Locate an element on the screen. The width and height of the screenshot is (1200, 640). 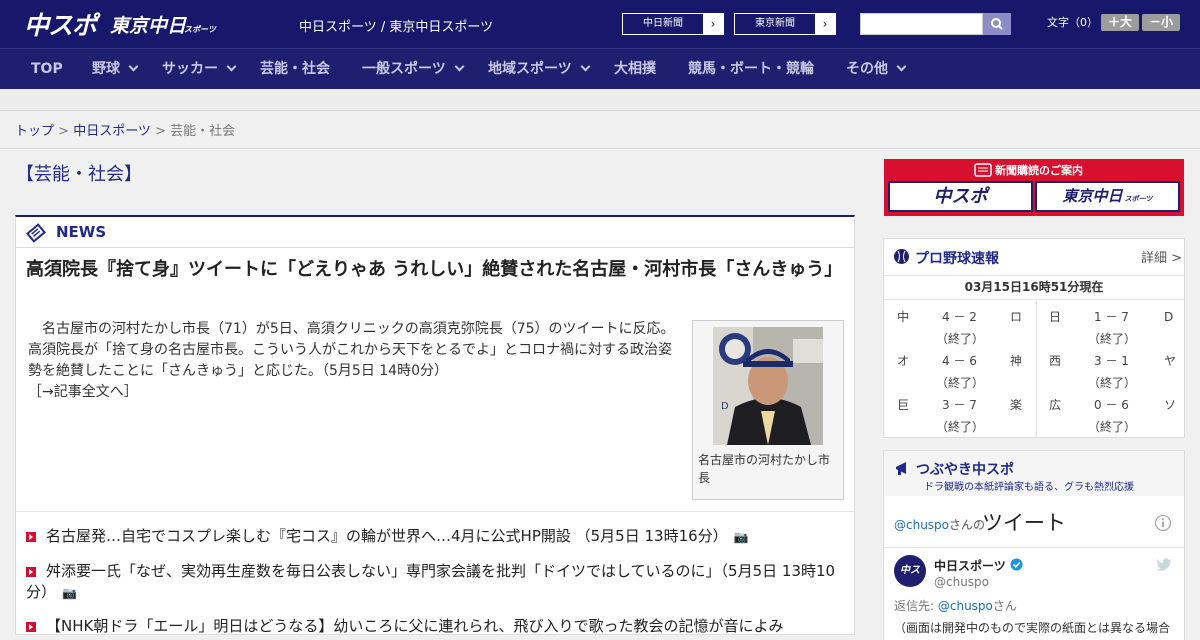
home-team: オ is located at coordinates (903, 361).